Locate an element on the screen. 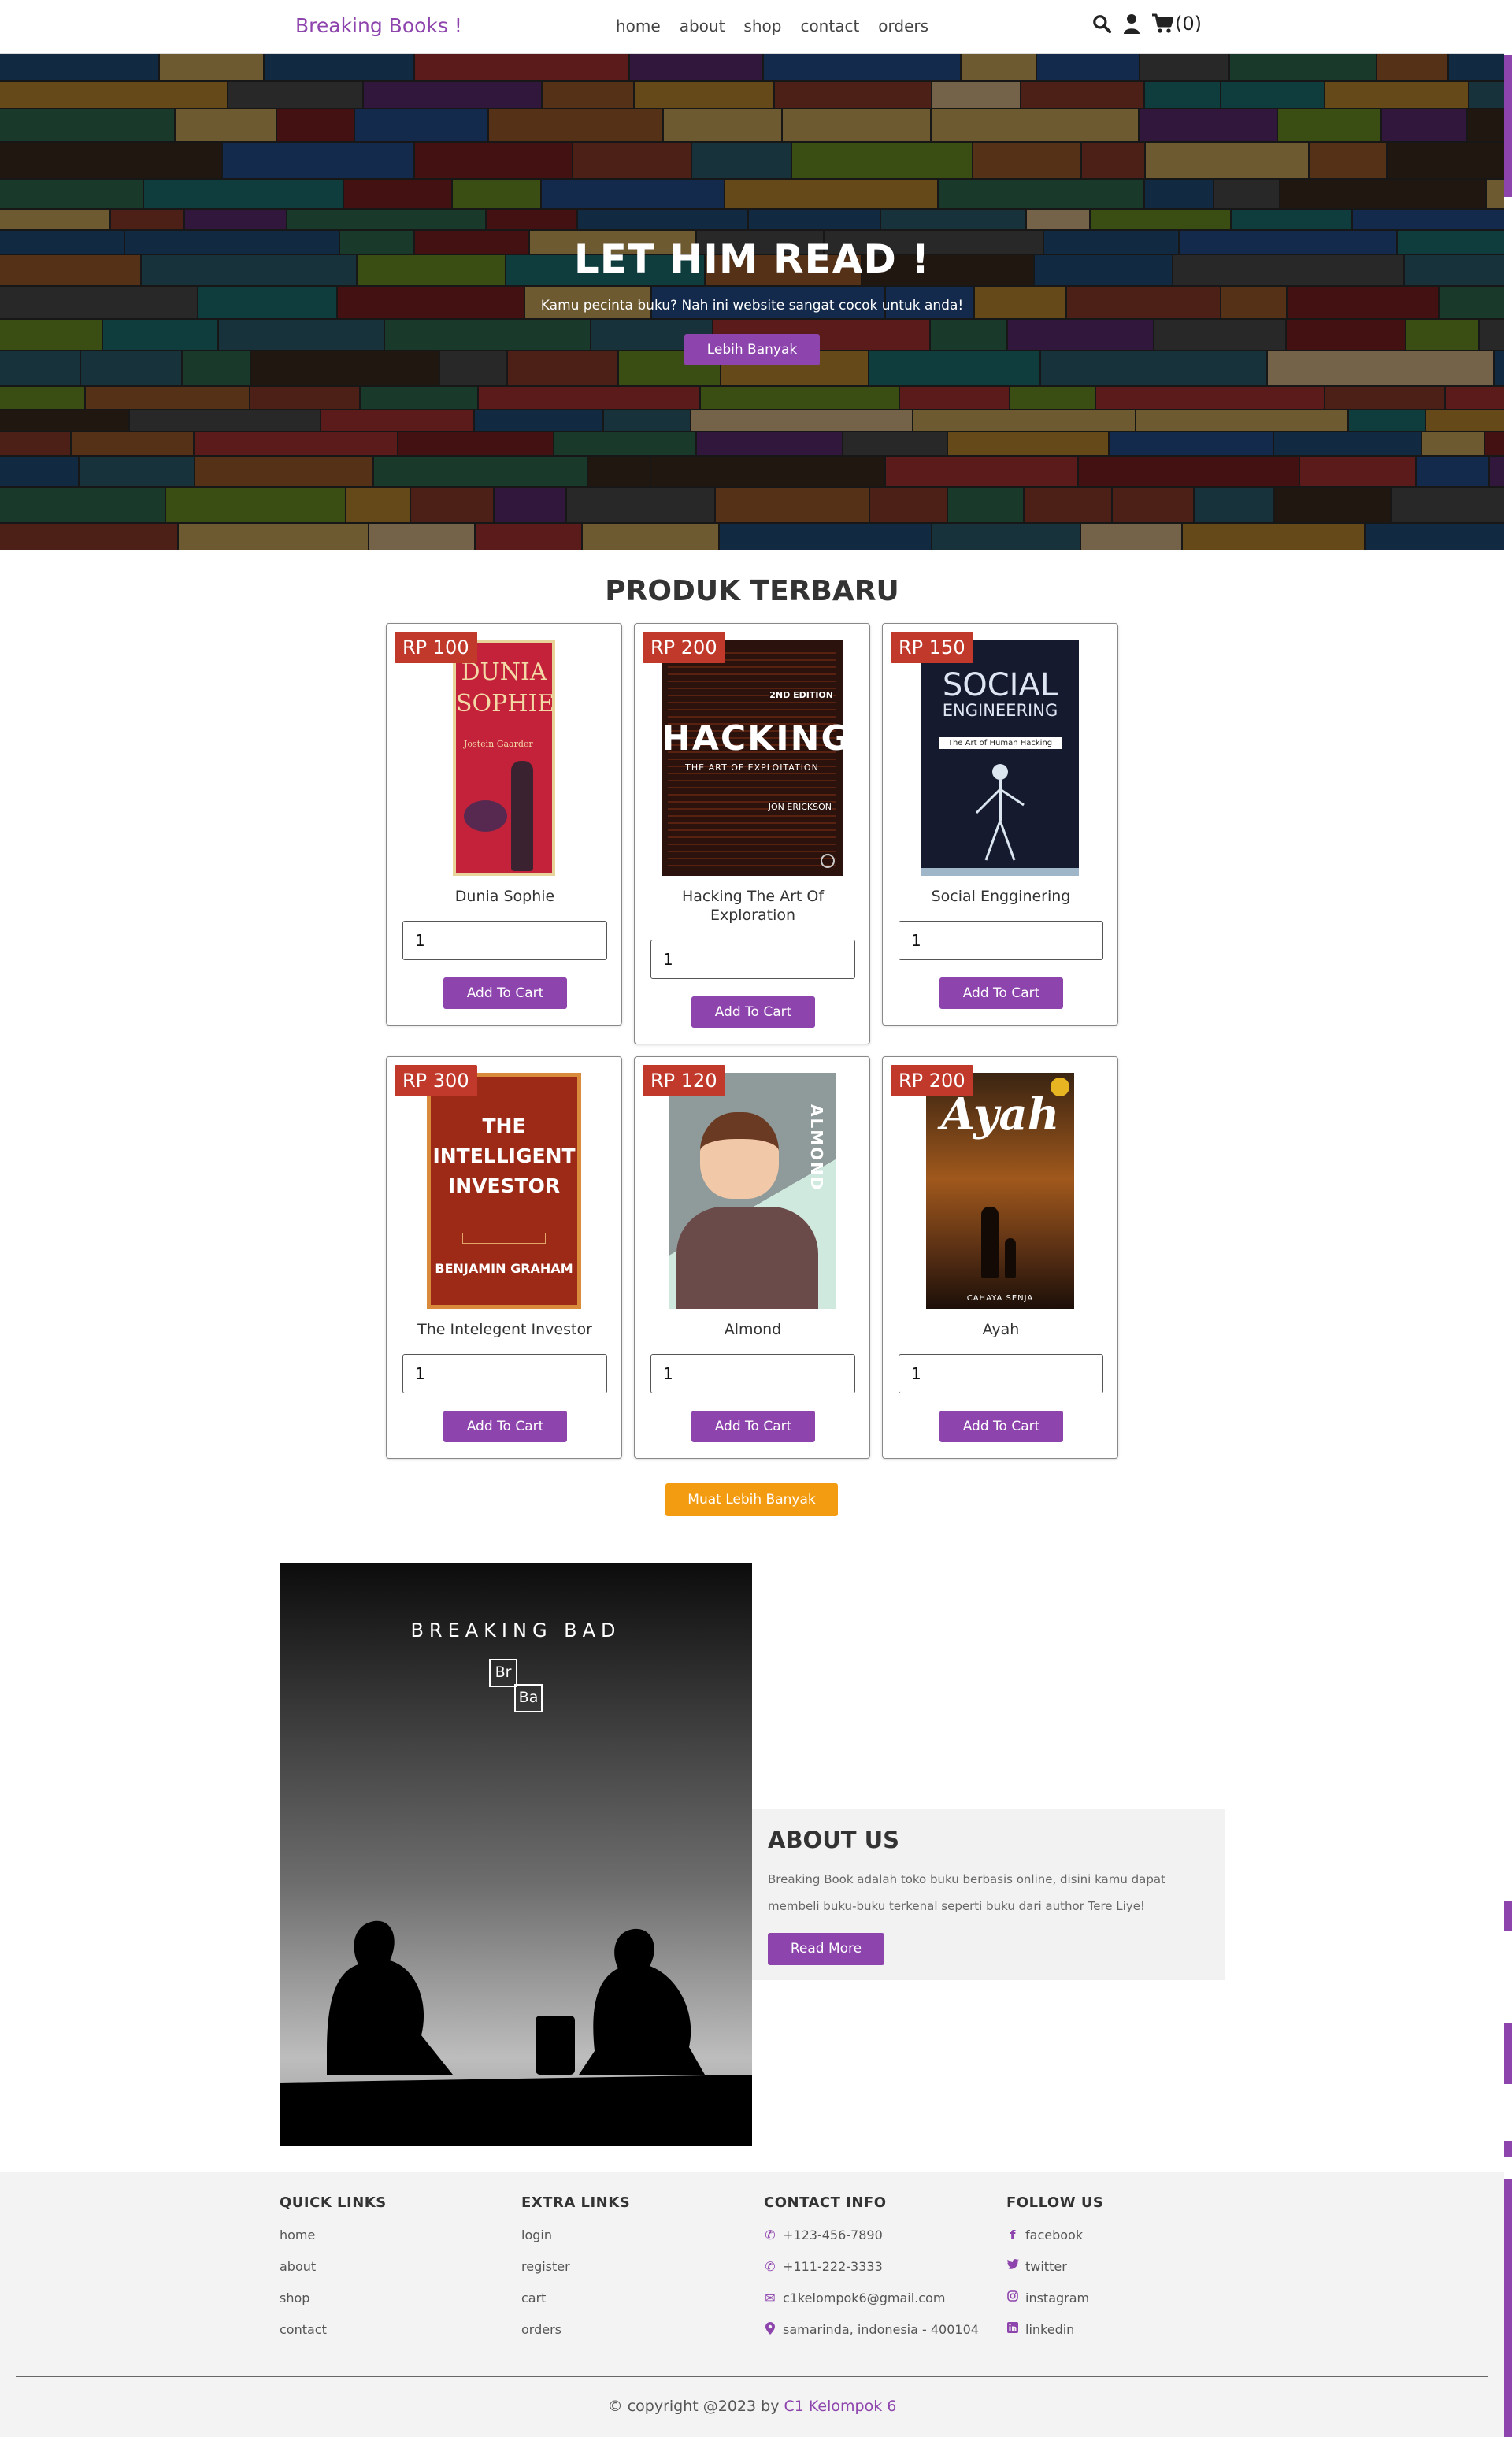 Image resolution: width=1512 pixels, height=2437 pixels. envelope-icon: ✉ is located at coordinates (770, 2297).